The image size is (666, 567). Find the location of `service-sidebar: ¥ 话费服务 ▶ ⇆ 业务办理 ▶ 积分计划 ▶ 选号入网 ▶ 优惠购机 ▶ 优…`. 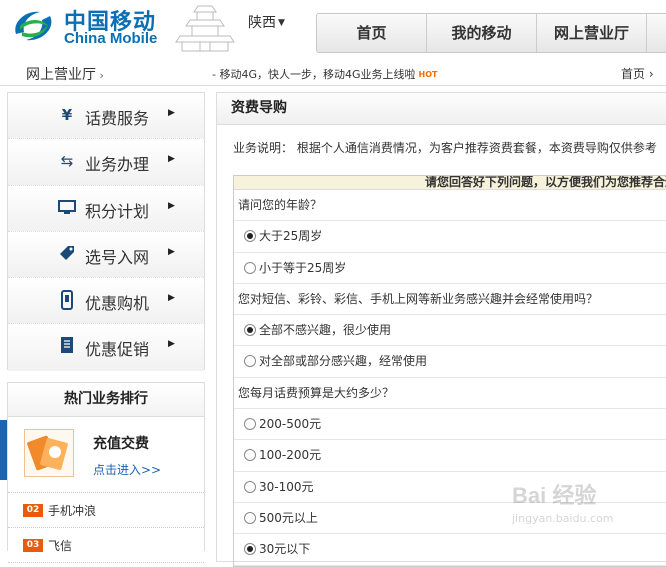

service-sidebar: ¥ 话费服务 ▶ ⇆ 业务办理 ▶ 积分计划 ▶ 选号入网 ▶ 优惠购机 ▶ 优… is located at coordinates (106, 231).